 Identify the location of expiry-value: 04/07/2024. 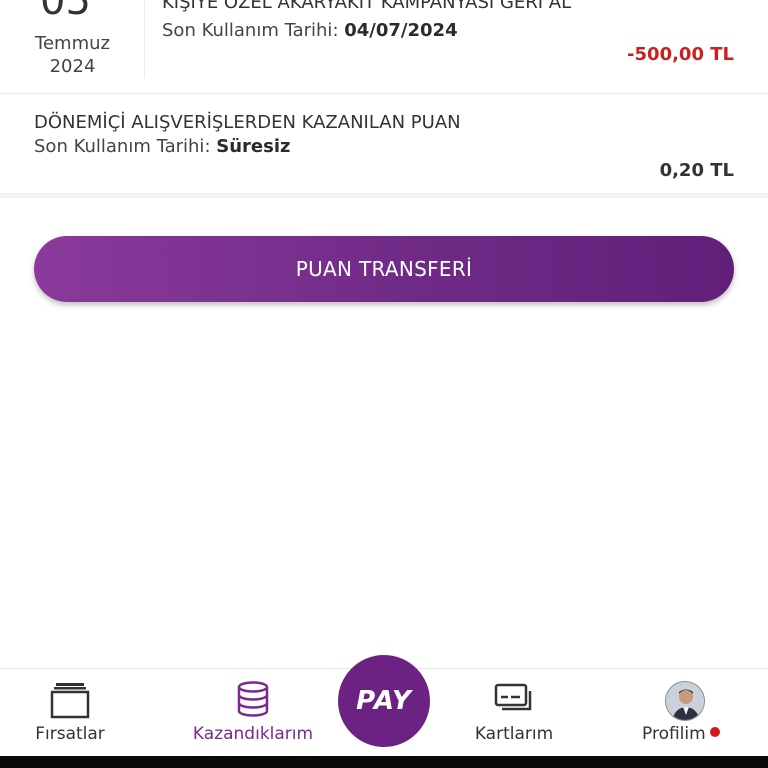
(401, 30).